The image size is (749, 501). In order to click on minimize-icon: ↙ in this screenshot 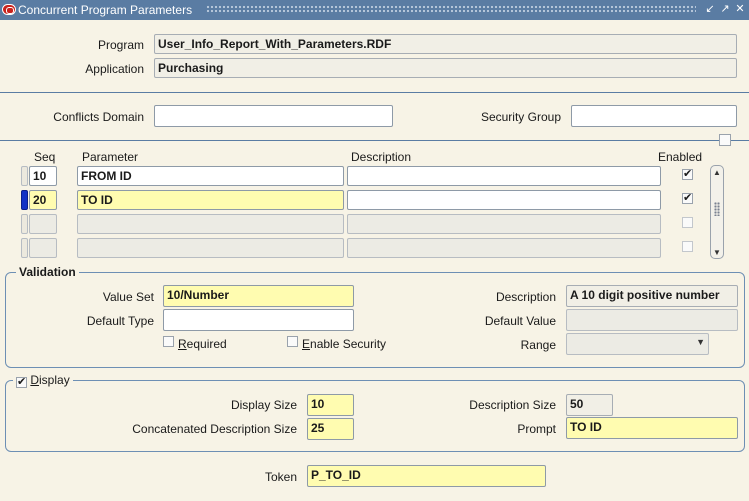, I will do `click(710, 9)`.